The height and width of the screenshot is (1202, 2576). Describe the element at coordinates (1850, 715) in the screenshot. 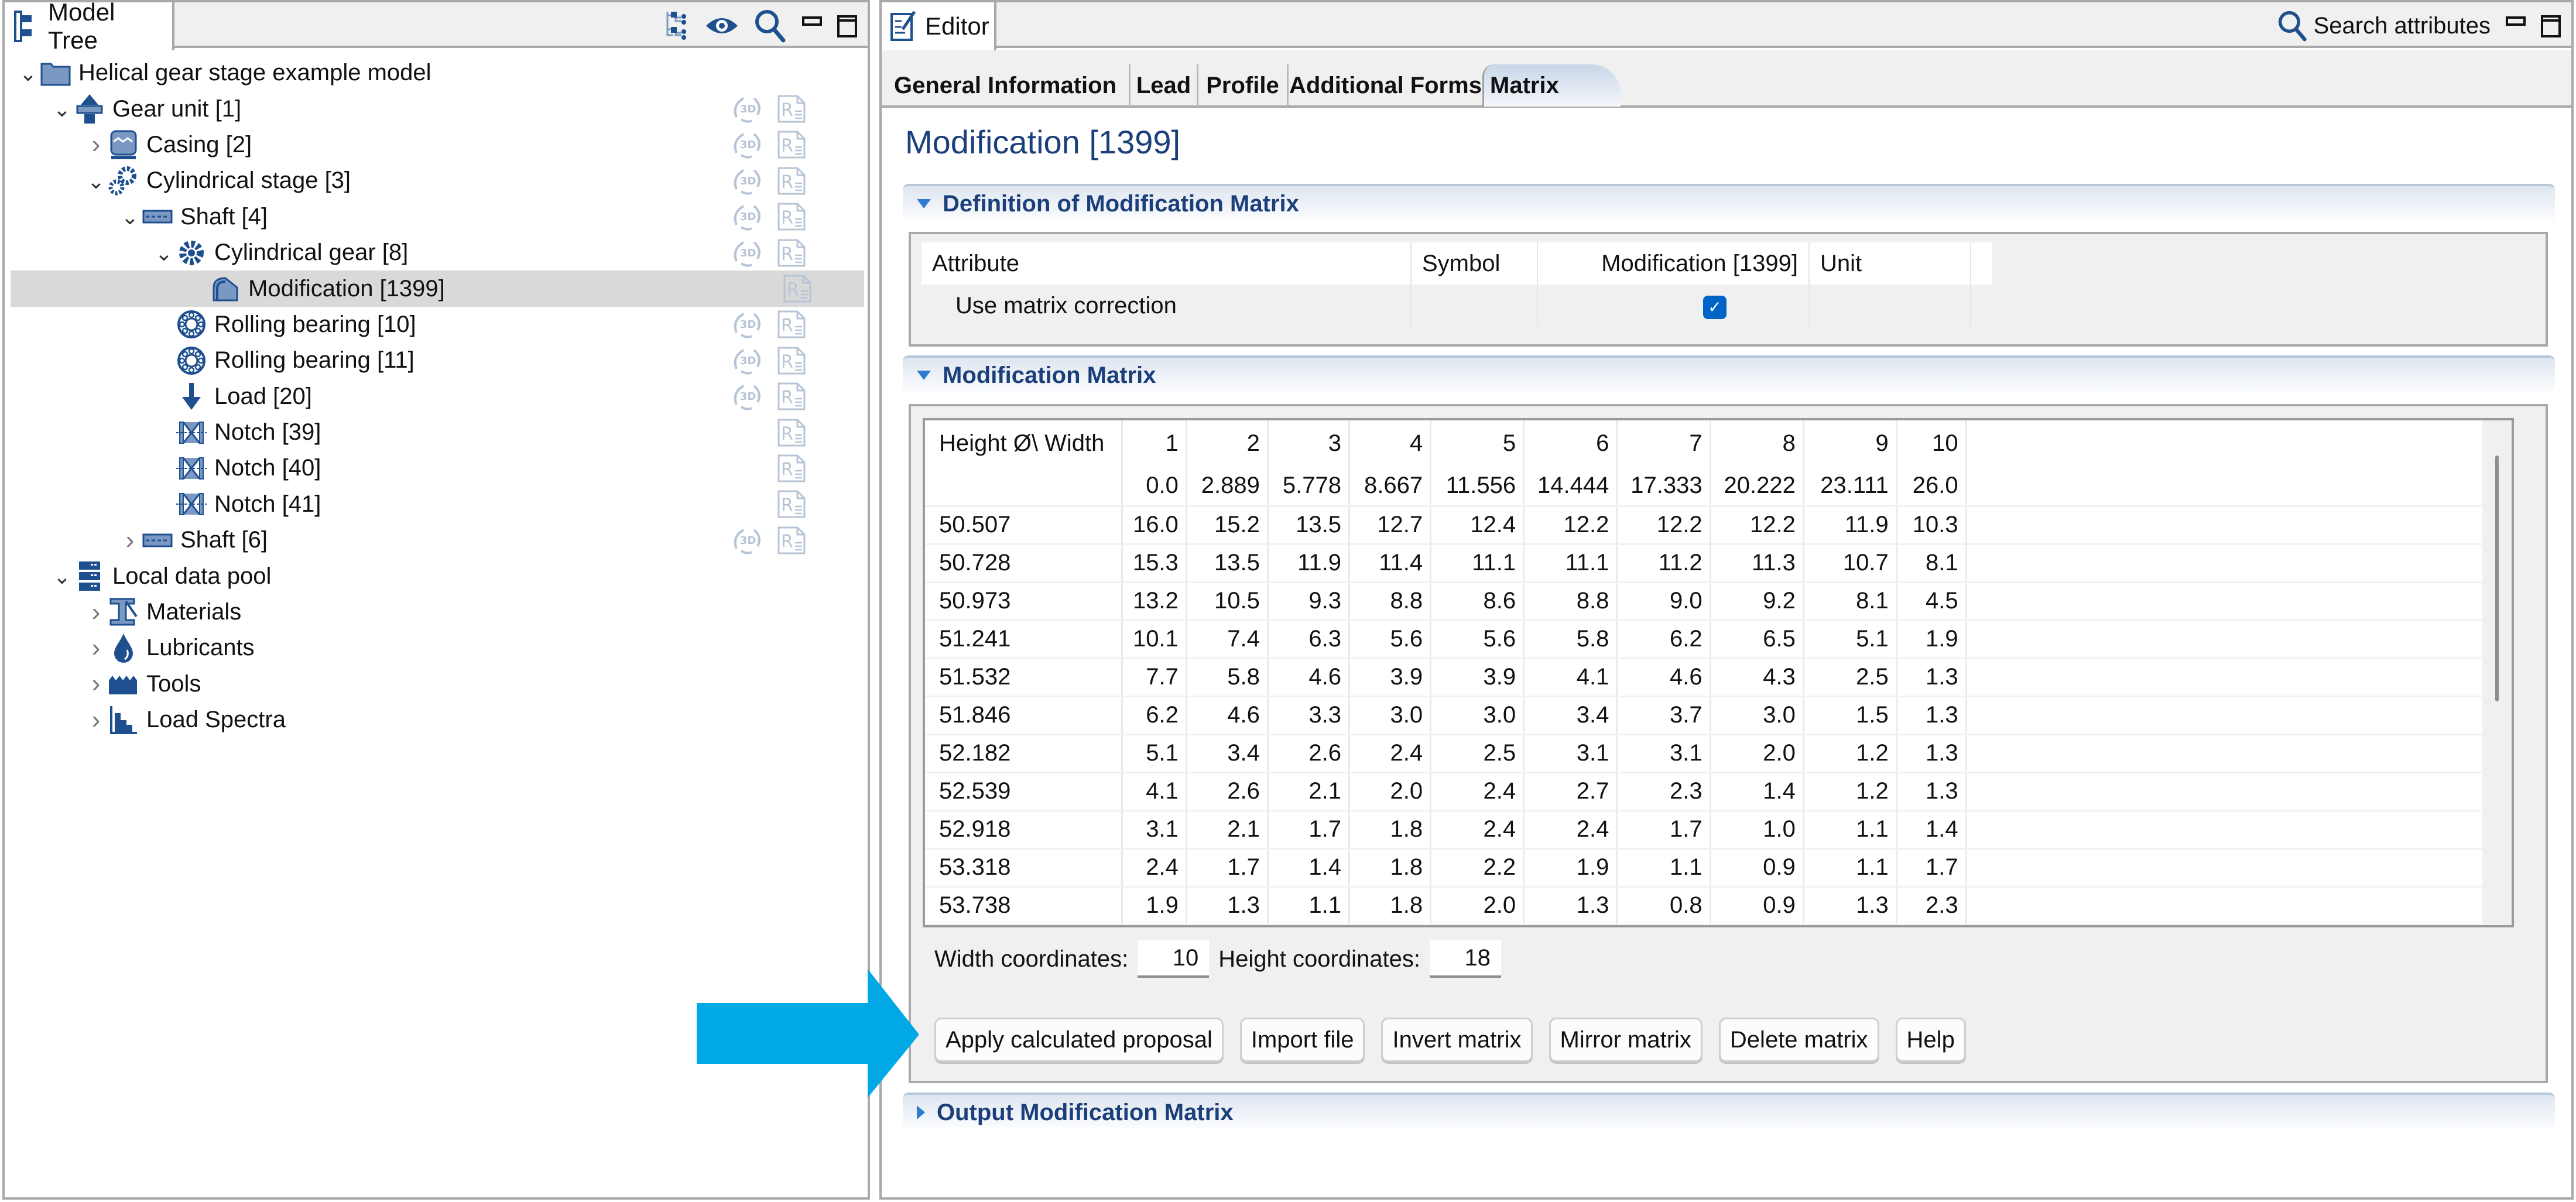

I see `matrix-cell: 1.5` at that location.